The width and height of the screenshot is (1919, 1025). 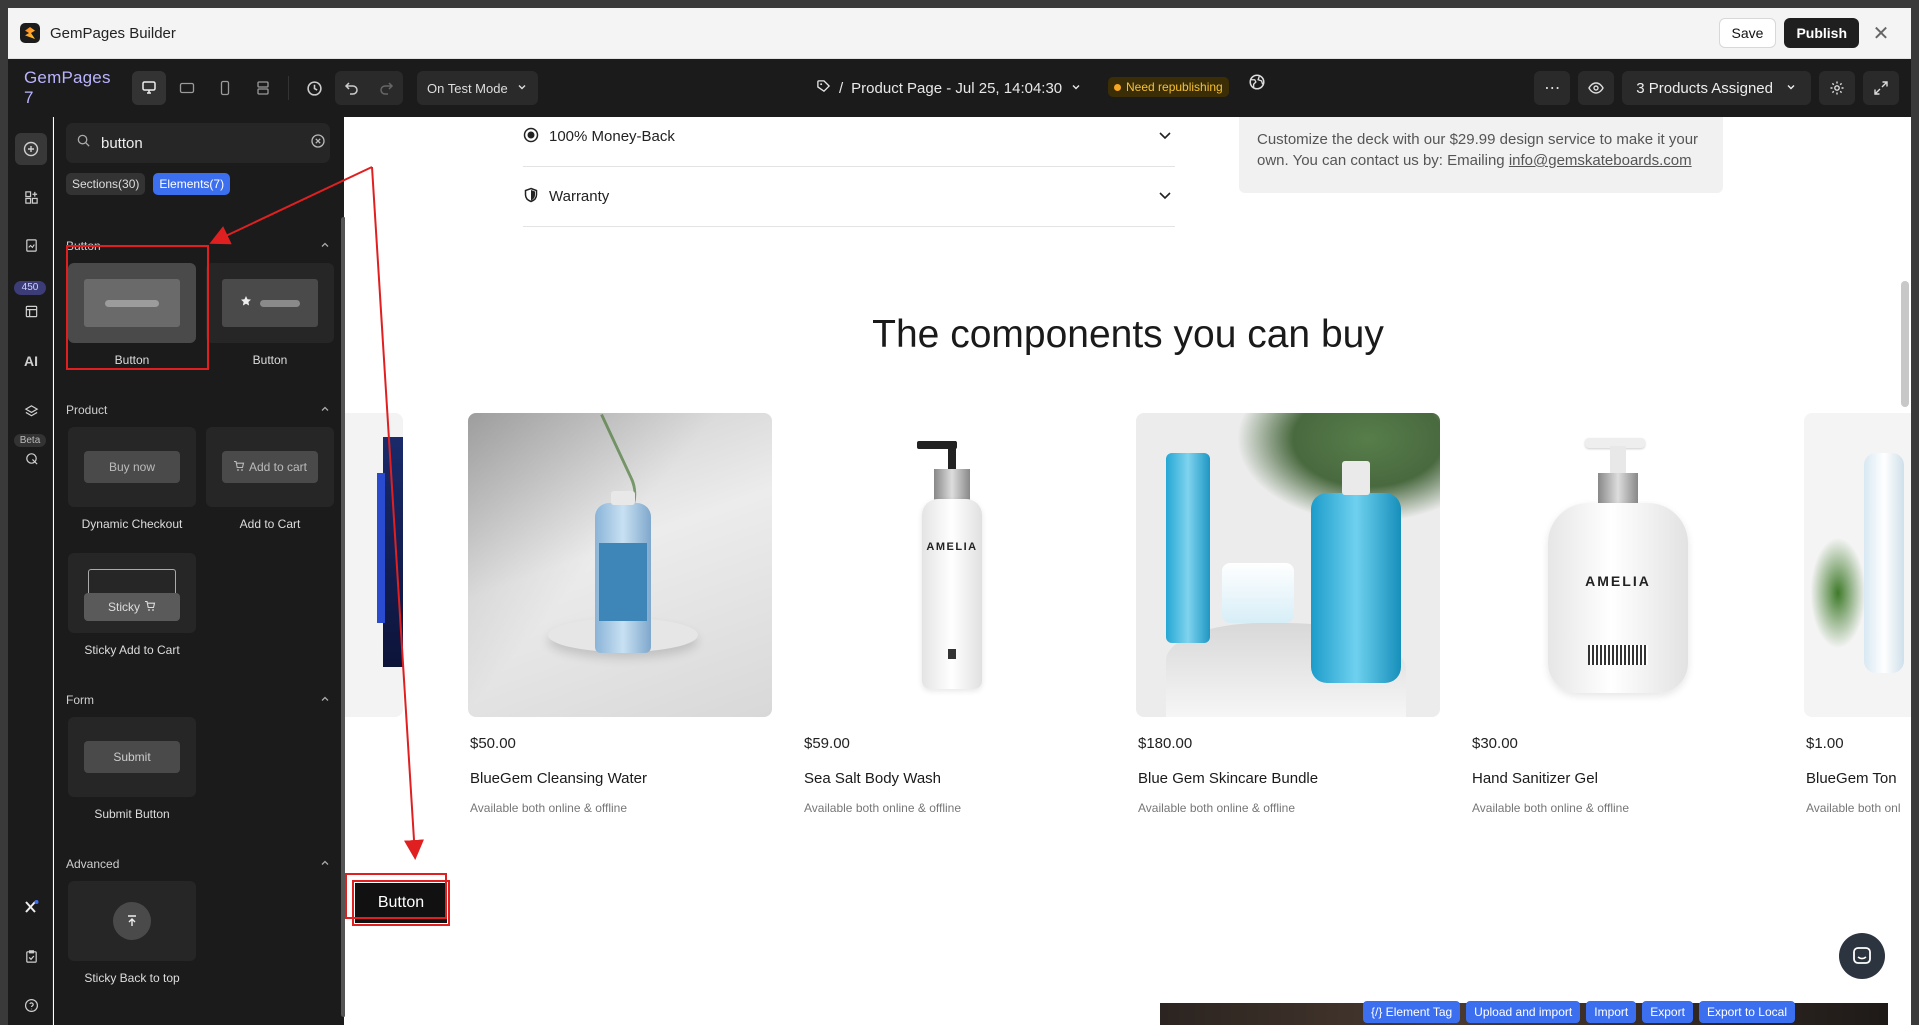 I want to click on dynamic-checkout-tile: Buy now, so click(x=132, y=467).